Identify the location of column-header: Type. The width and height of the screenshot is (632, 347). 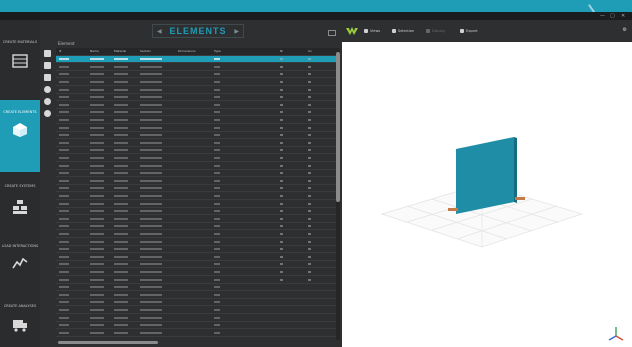
(217, 51).